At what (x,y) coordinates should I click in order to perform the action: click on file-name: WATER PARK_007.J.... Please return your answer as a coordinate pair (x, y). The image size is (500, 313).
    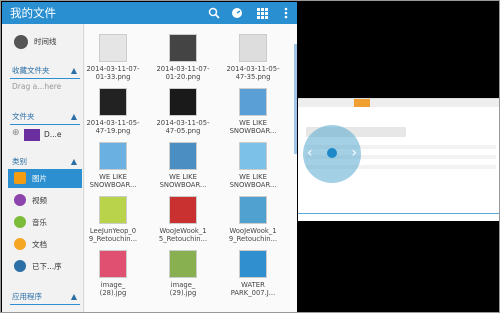
    Looking at the image, I should click on (253, 289).